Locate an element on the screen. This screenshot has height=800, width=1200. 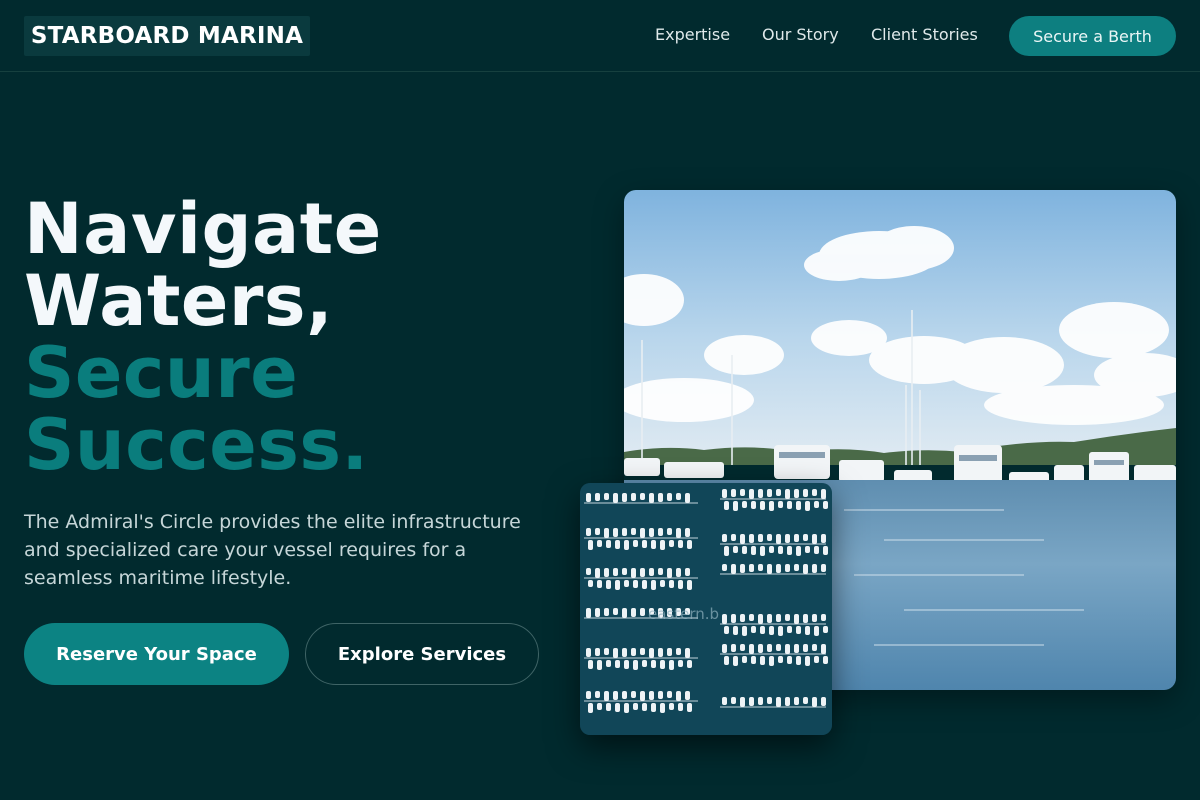
nav-link-expertise: Expertise is located at coordinates (692, 35).